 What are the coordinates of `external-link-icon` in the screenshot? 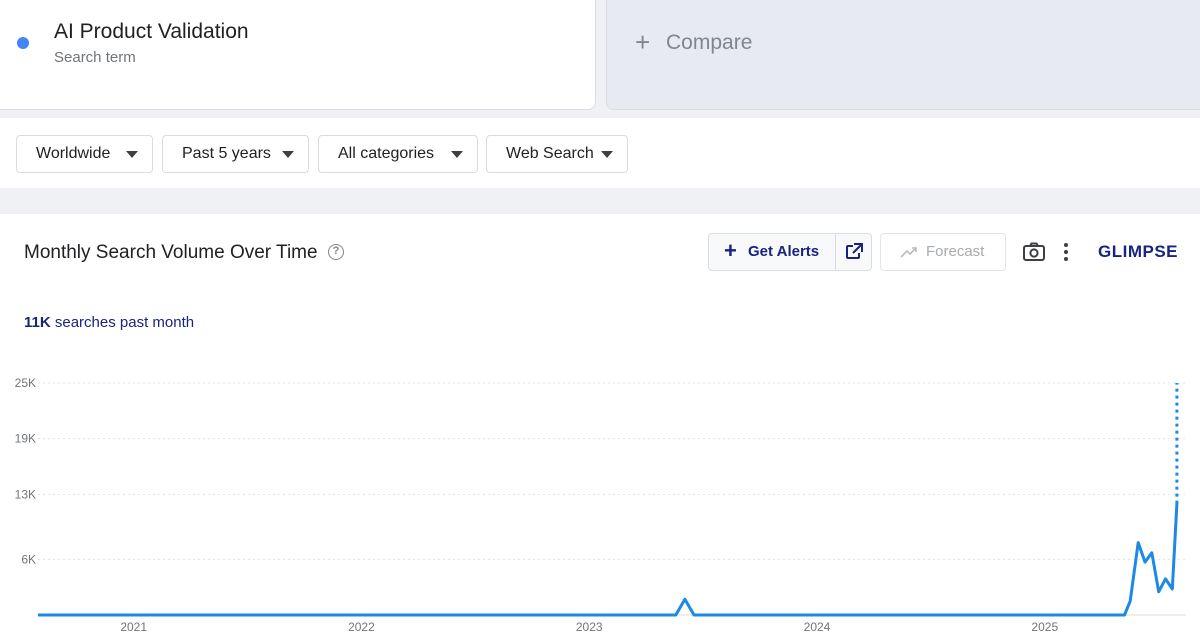 It's located at (855, 251).